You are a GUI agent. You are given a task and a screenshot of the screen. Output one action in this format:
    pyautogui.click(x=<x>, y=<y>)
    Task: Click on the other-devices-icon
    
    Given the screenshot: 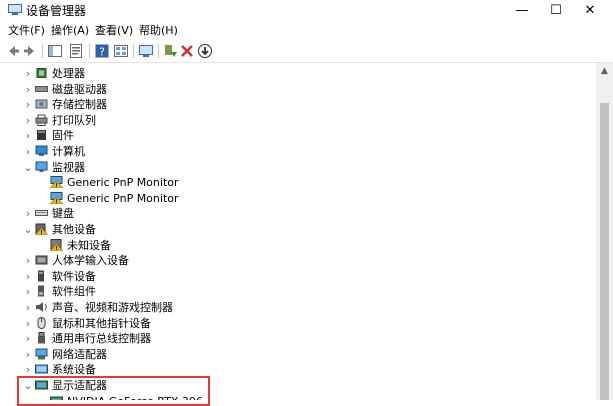 What is the action you would take?
    pyautogui.click(x=41, y=229)
    